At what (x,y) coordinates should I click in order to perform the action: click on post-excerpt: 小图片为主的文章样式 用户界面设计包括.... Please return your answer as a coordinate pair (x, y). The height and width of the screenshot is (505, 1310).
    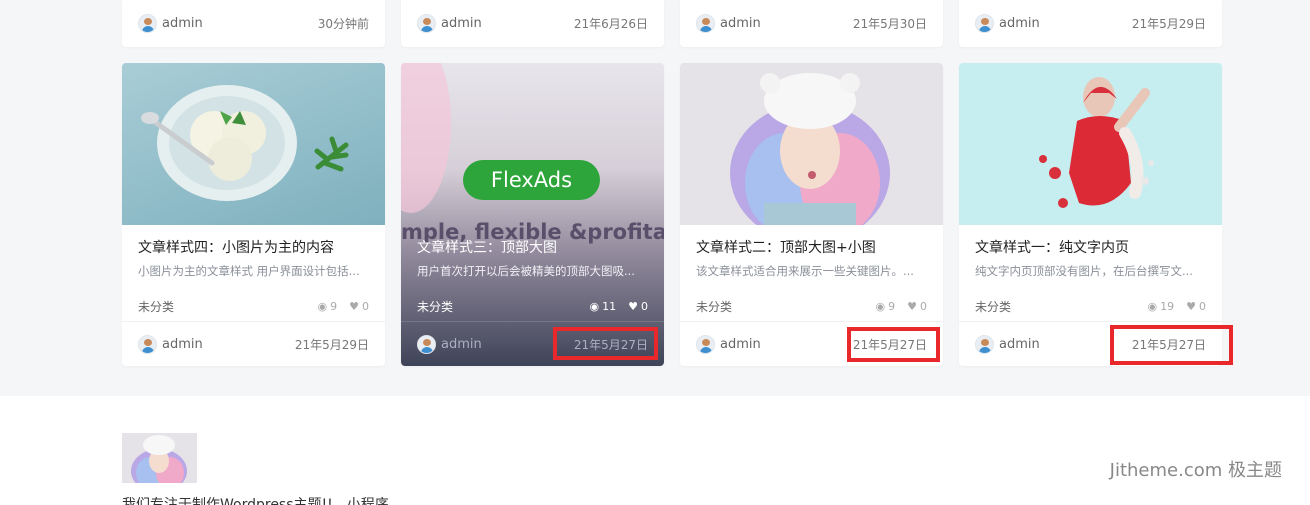
    Looking at the image, I should click on (249, 271).